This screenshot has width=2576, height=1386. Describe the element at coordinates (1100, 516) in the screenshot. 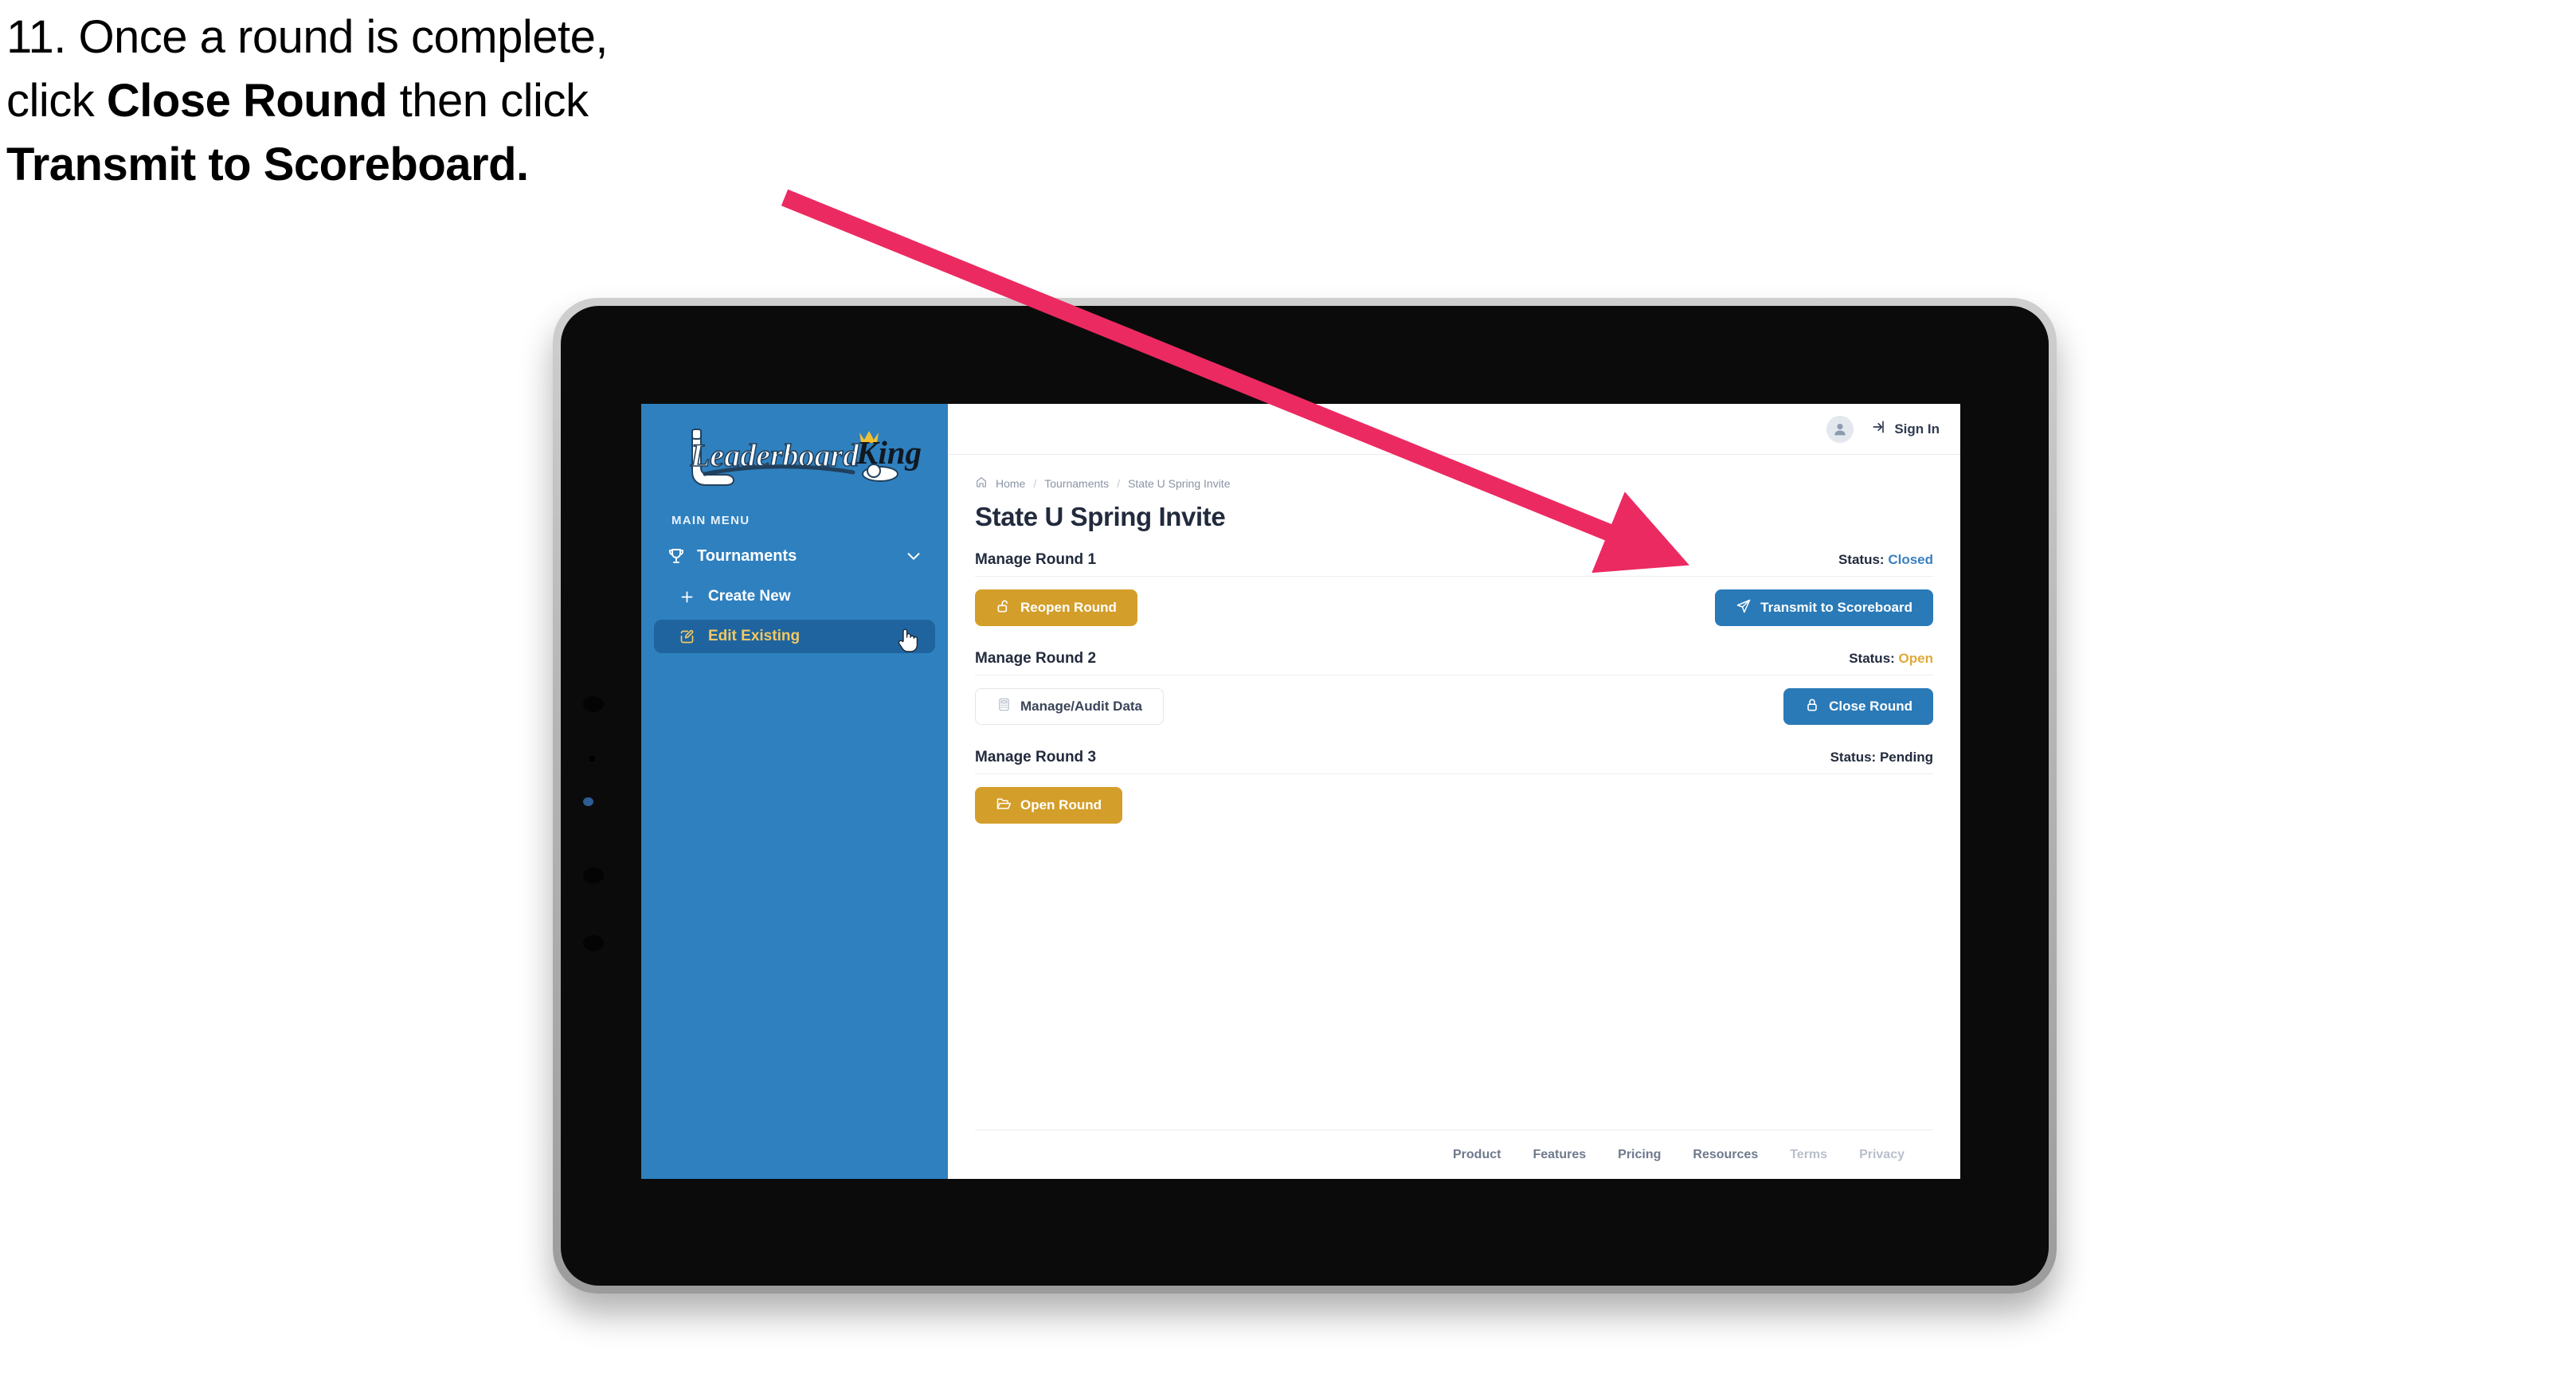

I see `page-title: State U Spring Invite` at that location.